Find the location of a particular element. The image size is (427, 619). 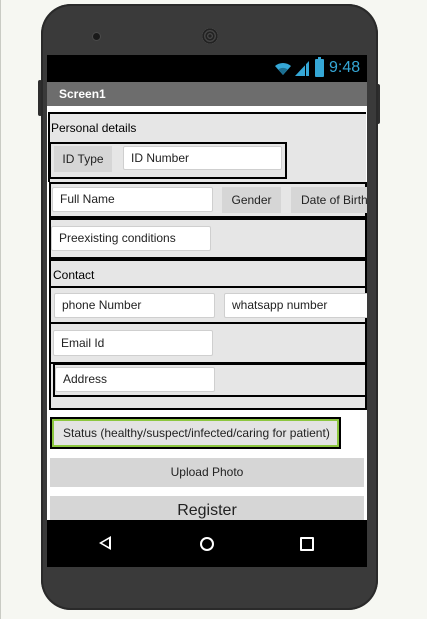

back-icon-inner is located at coordinates (105, 543).